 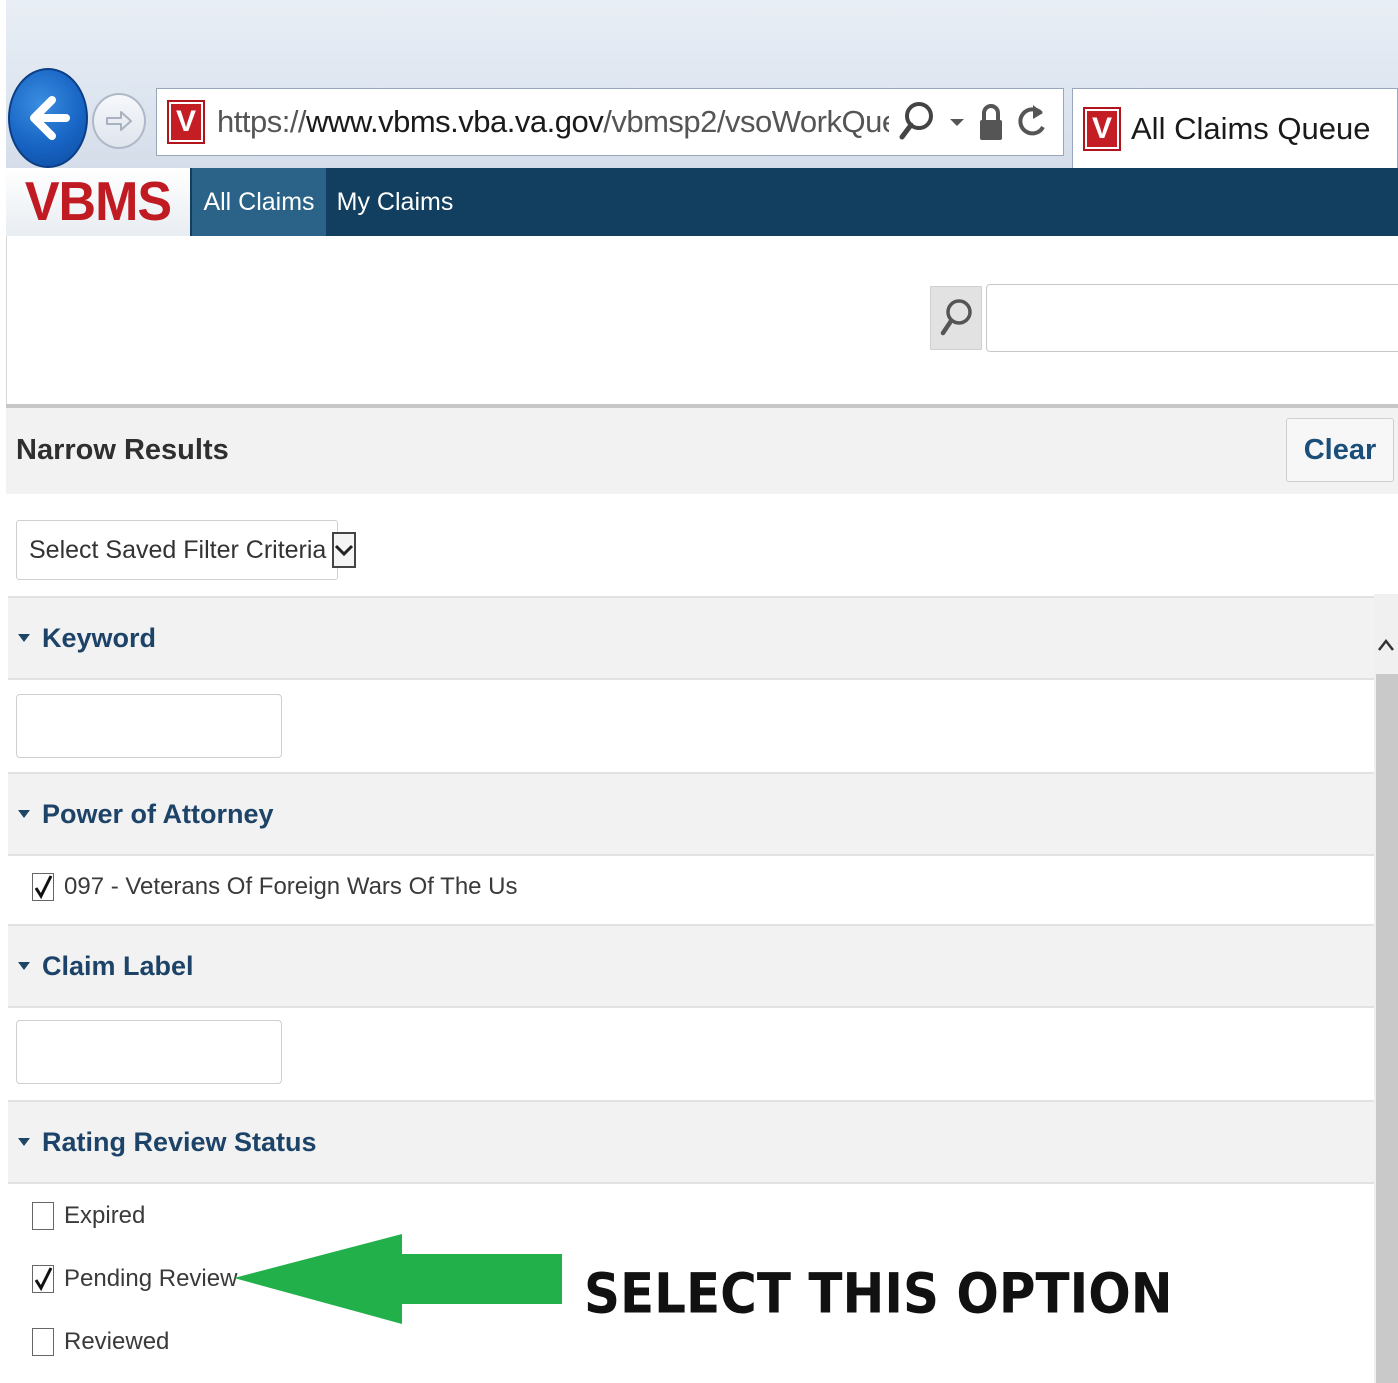 What do you see at coordinates (398, 1279) in the screenshot?
I see `green-arrow-icon` at bounding box center [398, 1279].